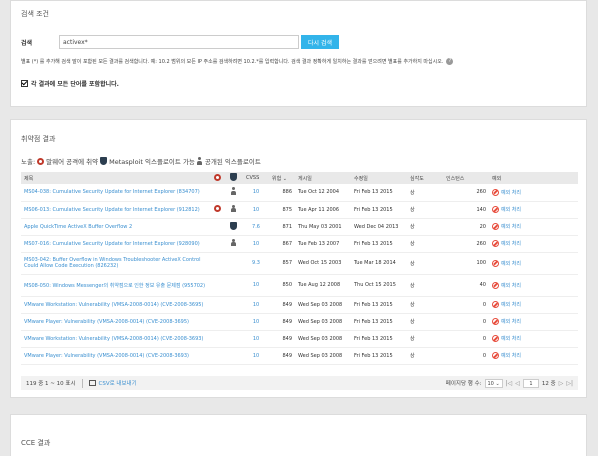 The height and width of the screenshot is (456, 598). I want to click on page-number-input: 1, so click(530, 383).